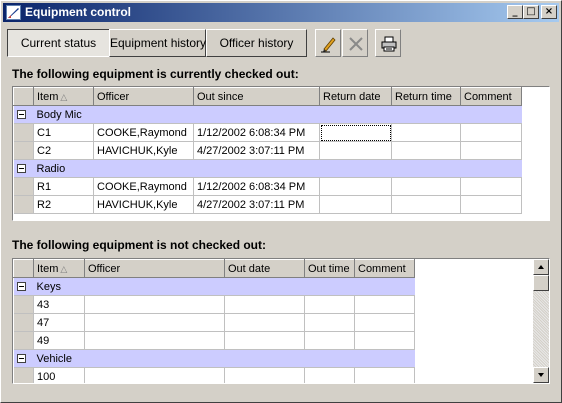 This screenshot has height=403, width=562. I want to click on tab-current-status: Current status, so click(58, 43).